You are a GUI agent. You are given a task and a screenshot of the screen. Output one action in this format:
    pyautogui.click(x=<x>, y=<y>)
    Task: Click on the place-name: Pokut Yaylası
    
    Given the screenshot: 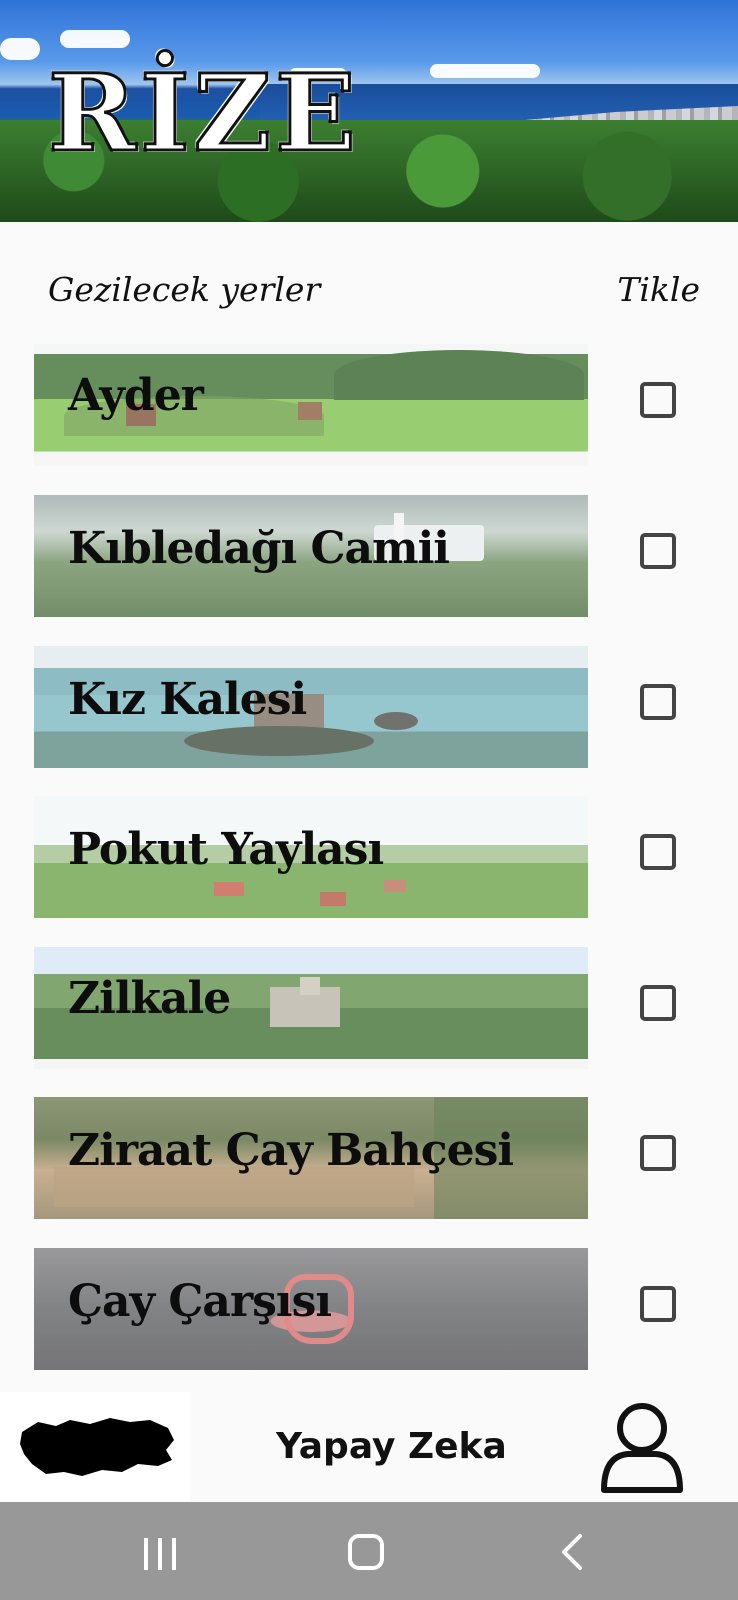 What is the action you would take?
    pyautogui.click(x=226, y=849)
    